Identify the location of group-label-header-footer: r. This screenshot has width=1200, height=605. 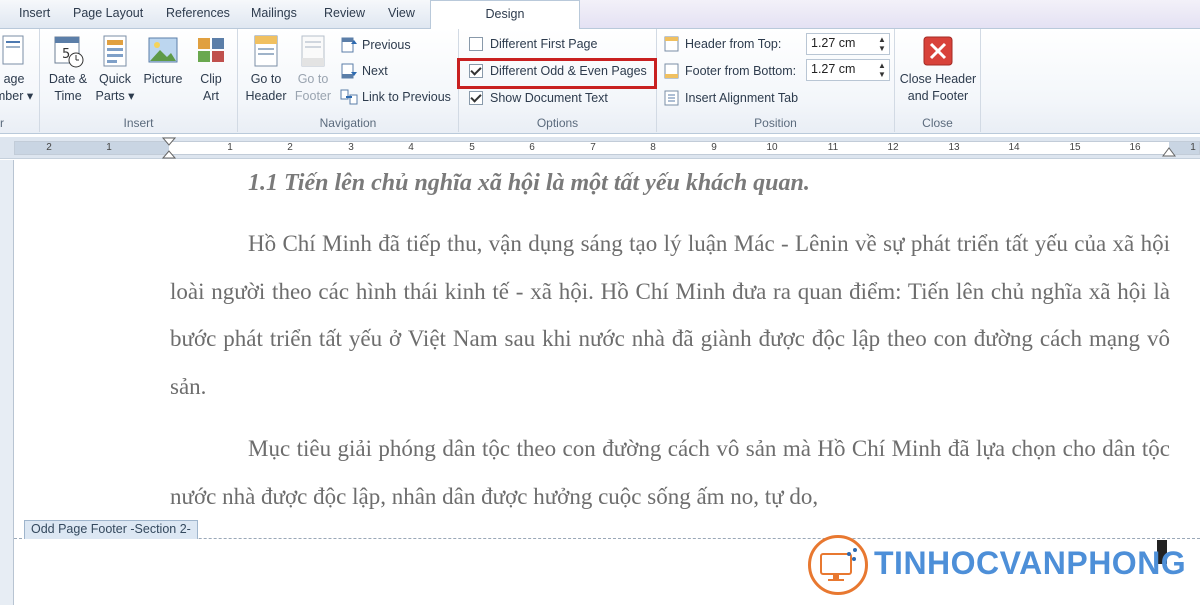
(2, 123).